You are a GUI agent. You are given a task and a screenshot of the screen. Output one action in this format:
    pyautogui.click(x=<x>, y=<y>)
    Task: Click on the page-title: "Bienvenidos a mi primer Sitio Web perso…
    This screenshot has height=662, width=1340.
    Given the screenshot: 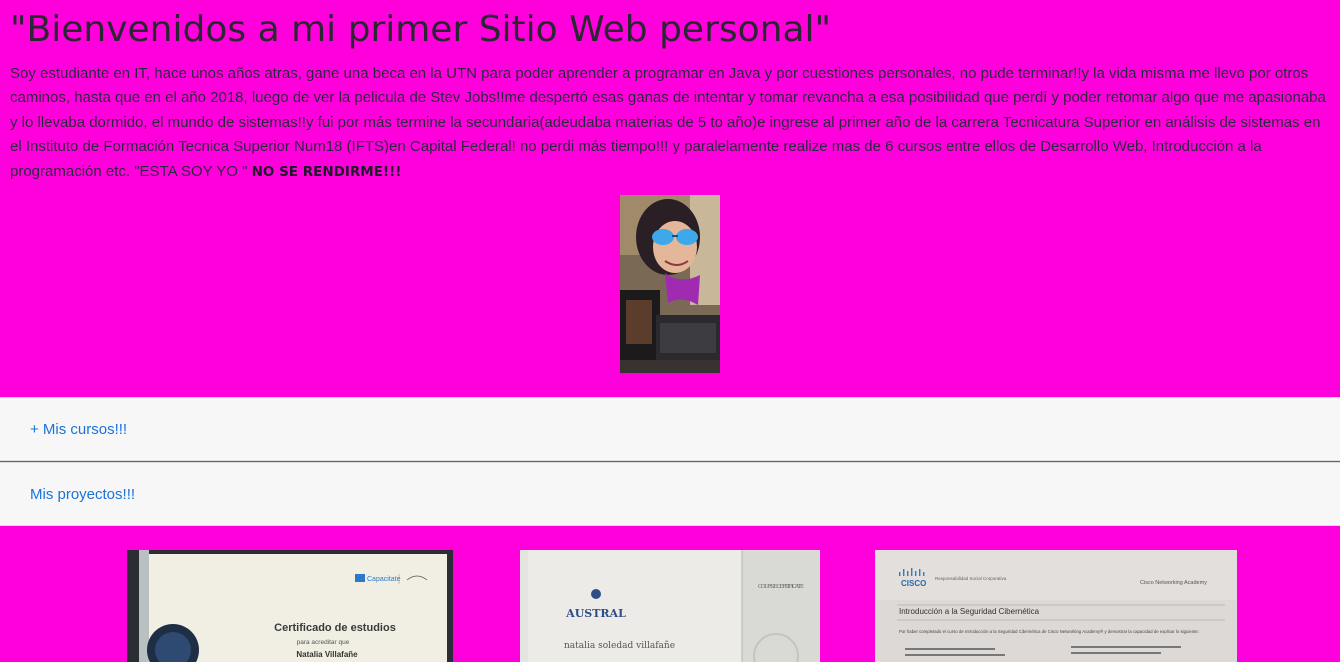 What is the action you would take?
    pyautogui.click(x=421, y=29)
    